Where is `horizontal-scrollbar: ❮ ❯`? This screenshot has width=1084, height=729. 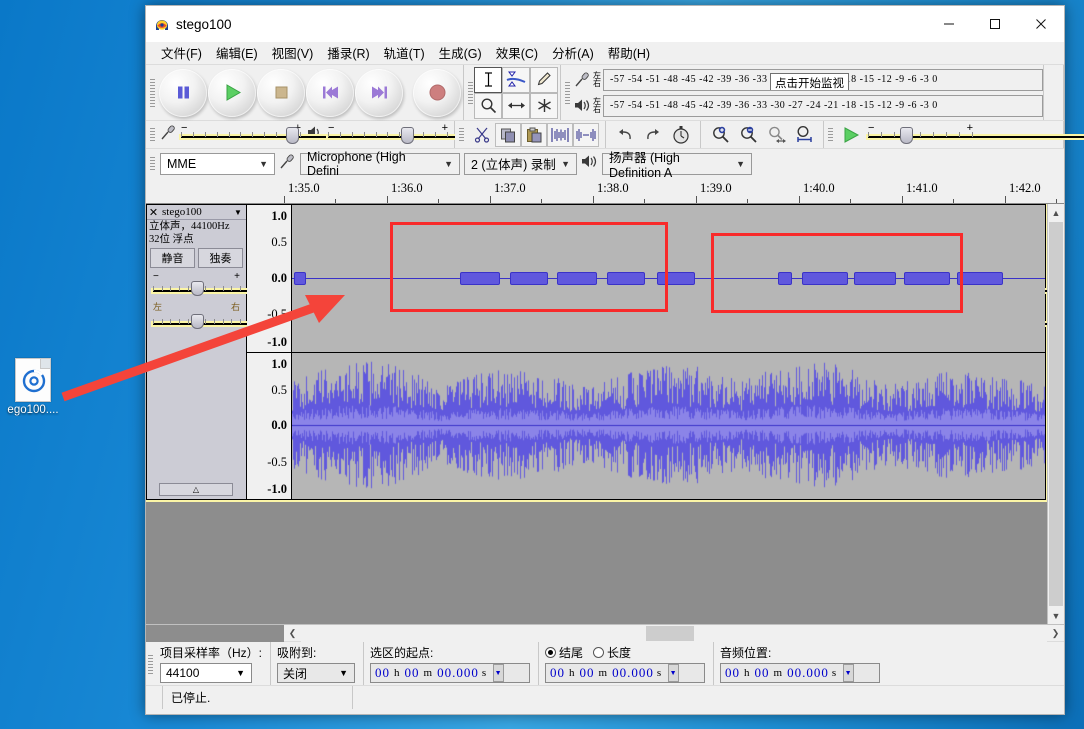
horizontal-scrollbar: ❮ ❯ is located at coordinates (605, 633).